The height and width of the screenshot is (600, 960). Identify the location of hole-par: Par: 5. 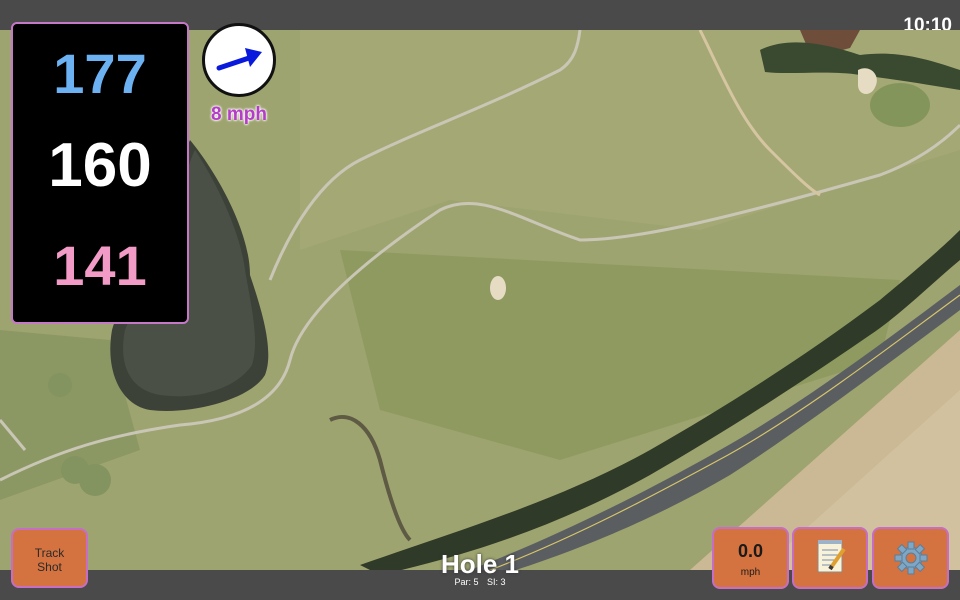
(466, 582).